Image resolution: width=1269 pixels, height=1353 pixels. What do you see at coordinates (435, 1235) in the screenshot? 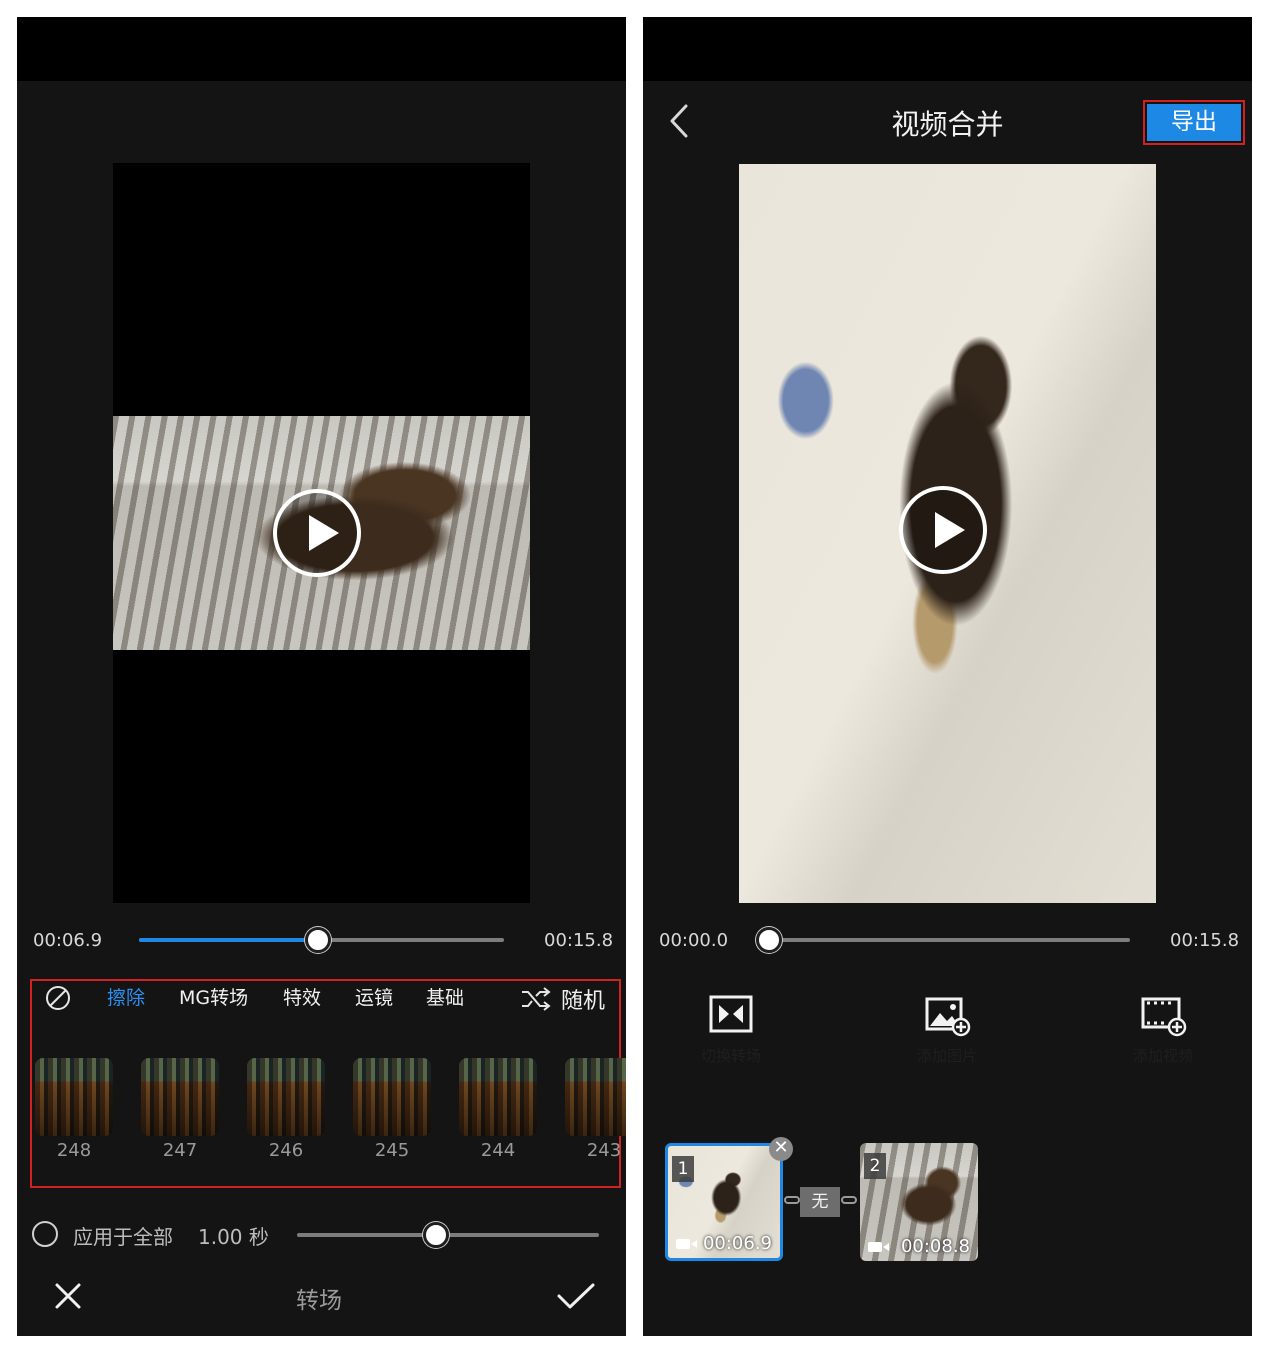
I see `duration-knob` at bounding box center [435, 1235].